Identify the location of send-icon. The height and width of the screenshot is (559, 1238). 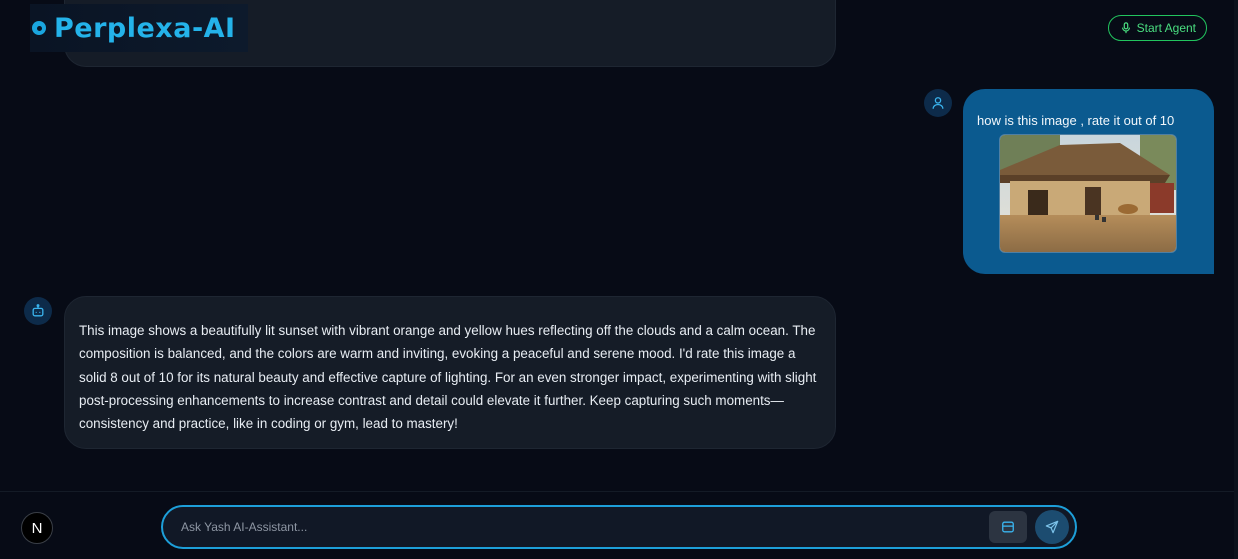
(1052, 527).